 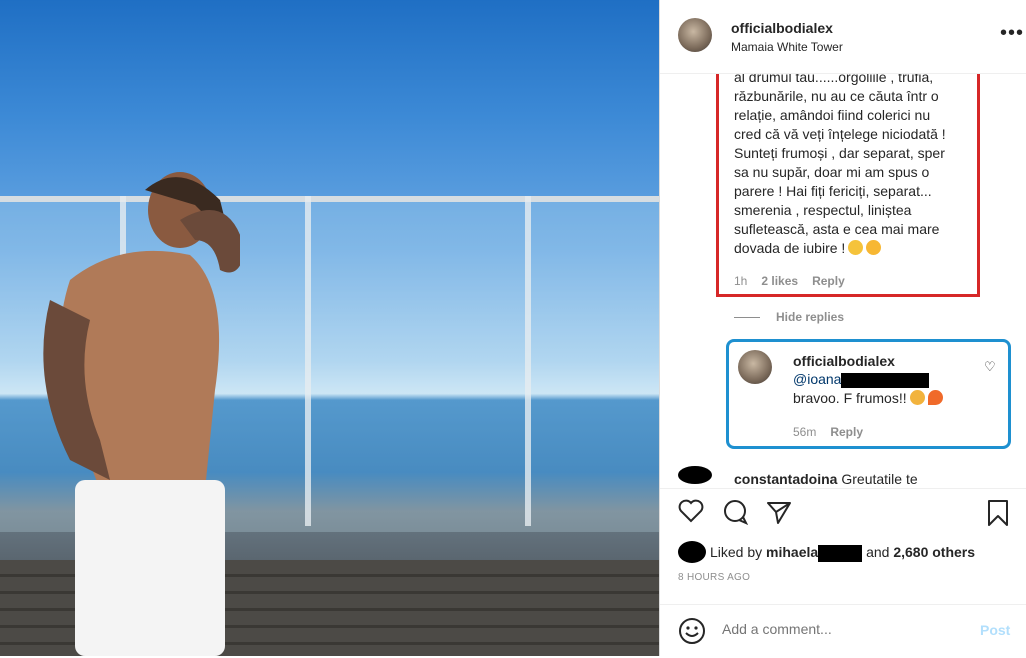 What do you see at coordinates (691, 514) in the screenshot?
I see `like-heart-icon` at bounding box center [691, 514].